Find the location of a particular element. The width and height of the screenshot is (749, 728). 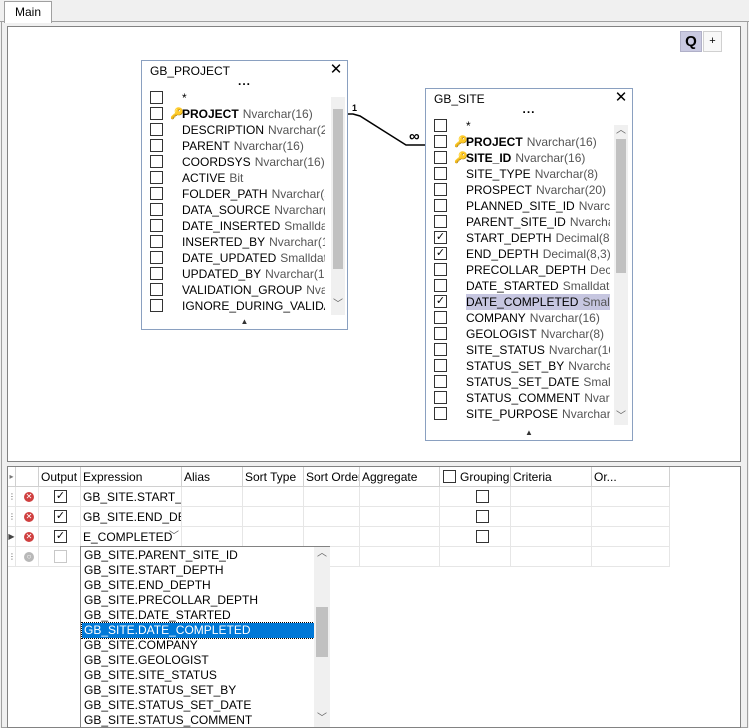

expression-cell: GB_SITE.END_DEPTH is located at coordinates (131, 517).